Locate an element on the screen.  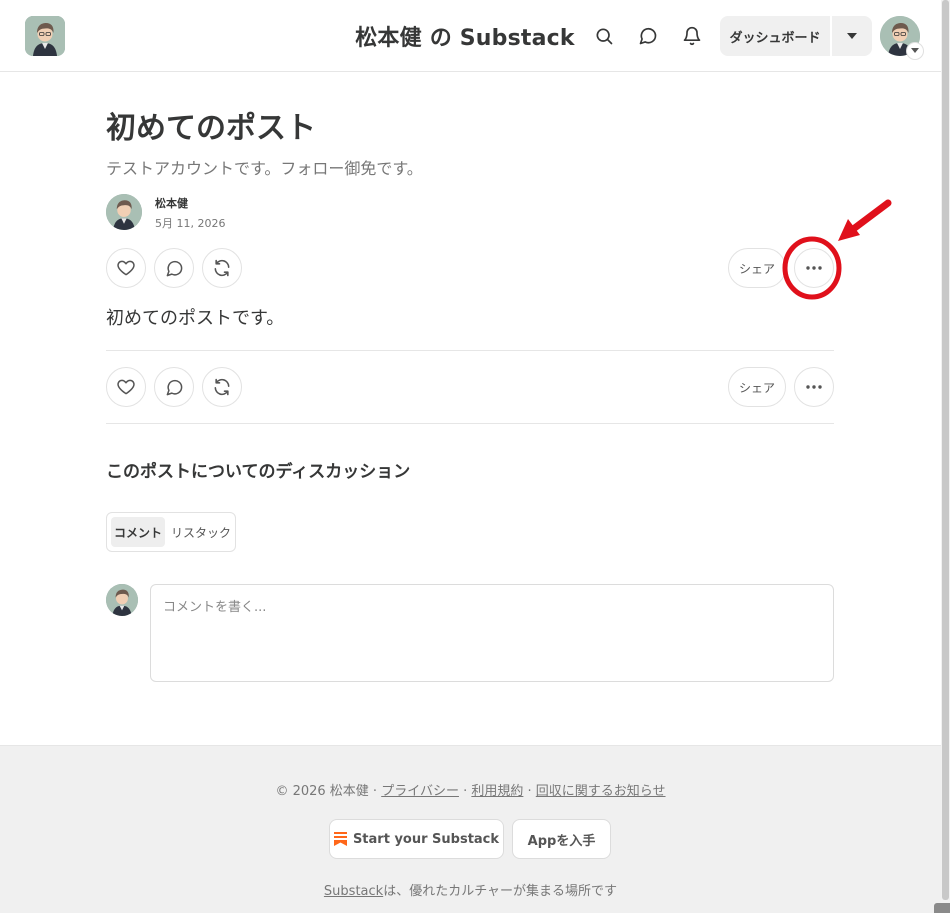
tagline-text: は、優れたカルチャーが集まる場所です is located at coordinates (500, 891).